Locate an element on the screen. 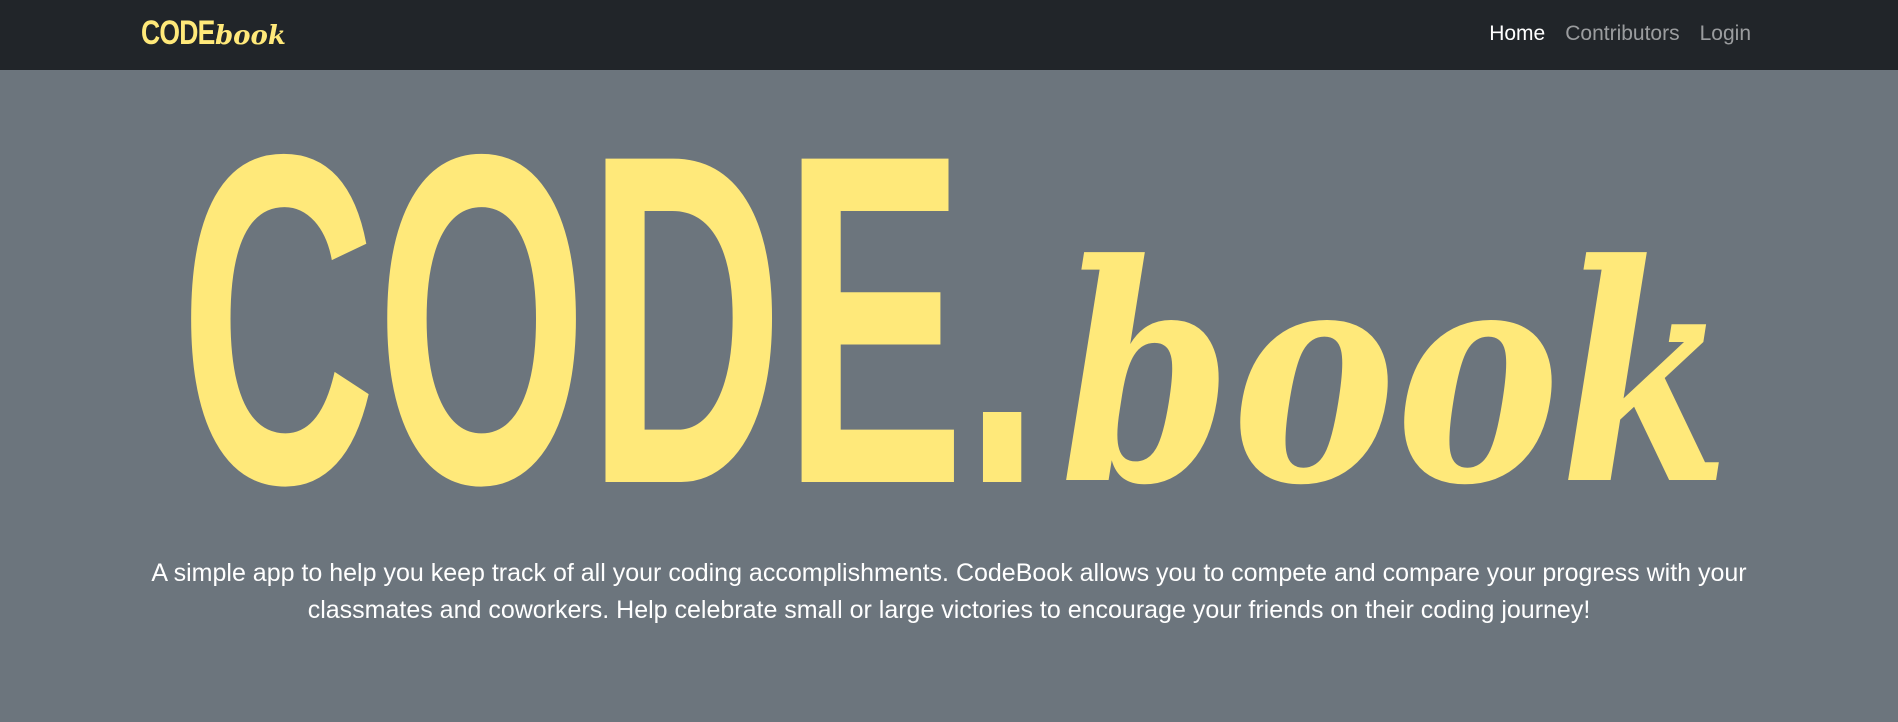  brand-logo-link: CODE. book is located at coordinates (213, 35).